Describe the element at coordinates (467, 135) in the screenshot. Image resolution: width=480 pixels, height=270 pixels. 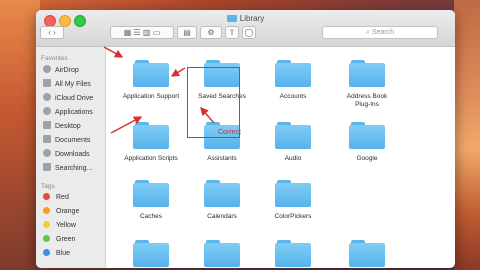
I see `desktop-wallpaper-right` at that location.